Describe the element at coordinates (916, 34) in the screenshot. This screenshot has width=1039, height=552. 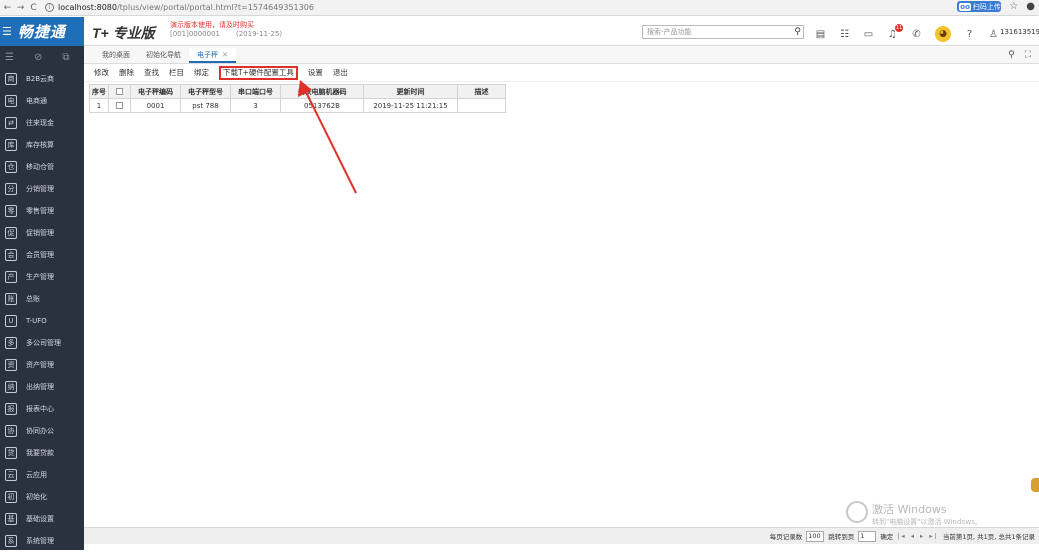
I see `phone-icon: ✆` at that location.